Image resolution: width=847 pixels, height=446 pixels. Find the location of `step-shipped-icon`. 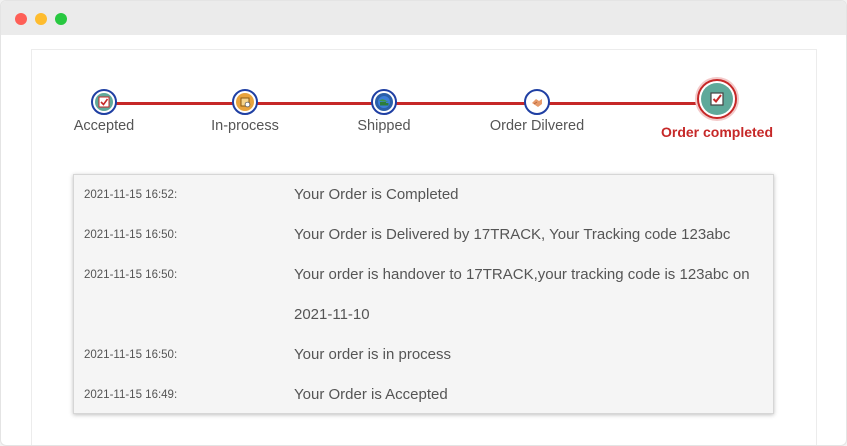

step-shipped-icon is located at coordinates (384, 102).